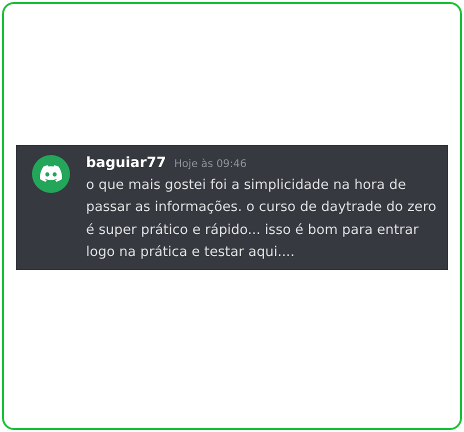  What do you see at coordinates (210, 164) in the screenshot?
I see `timestamp: Hoje às 09:46` at bounding box center [210, 164].